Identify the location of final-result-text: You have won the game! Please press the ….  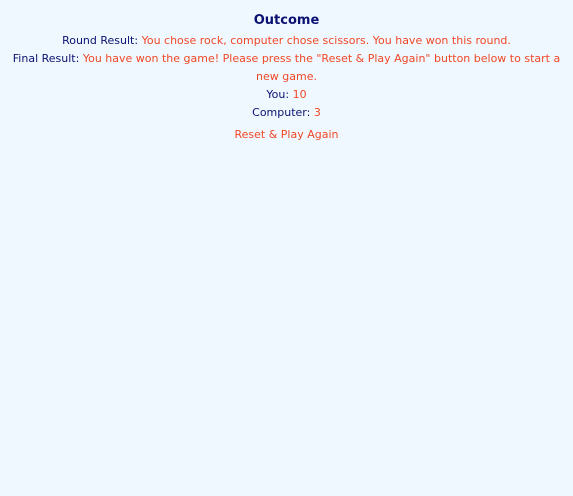
(321, 67).